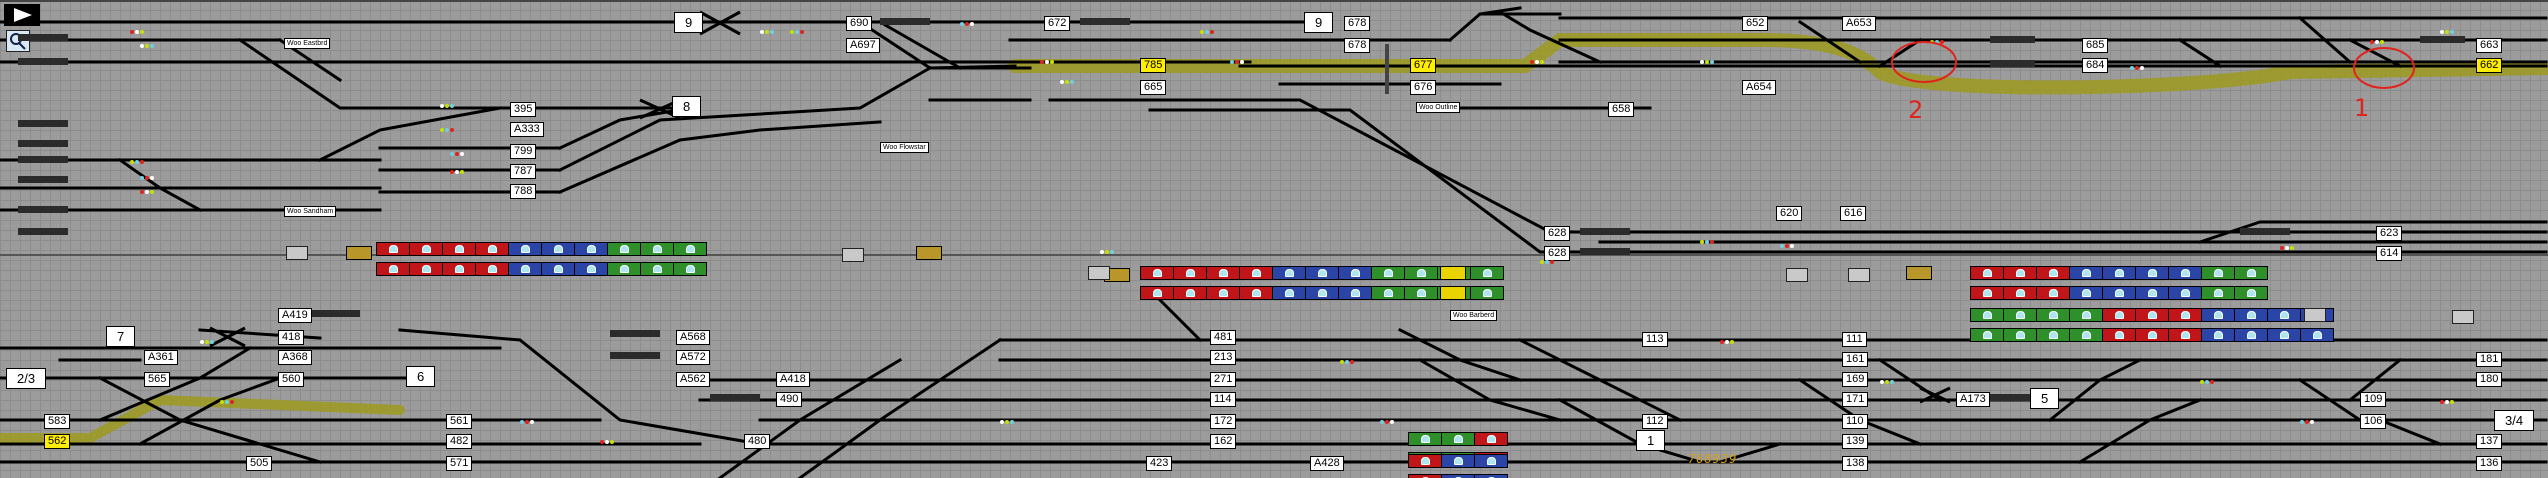 The image size is (2548, 478). I want to click on track-label: 395, so click(523, 109).